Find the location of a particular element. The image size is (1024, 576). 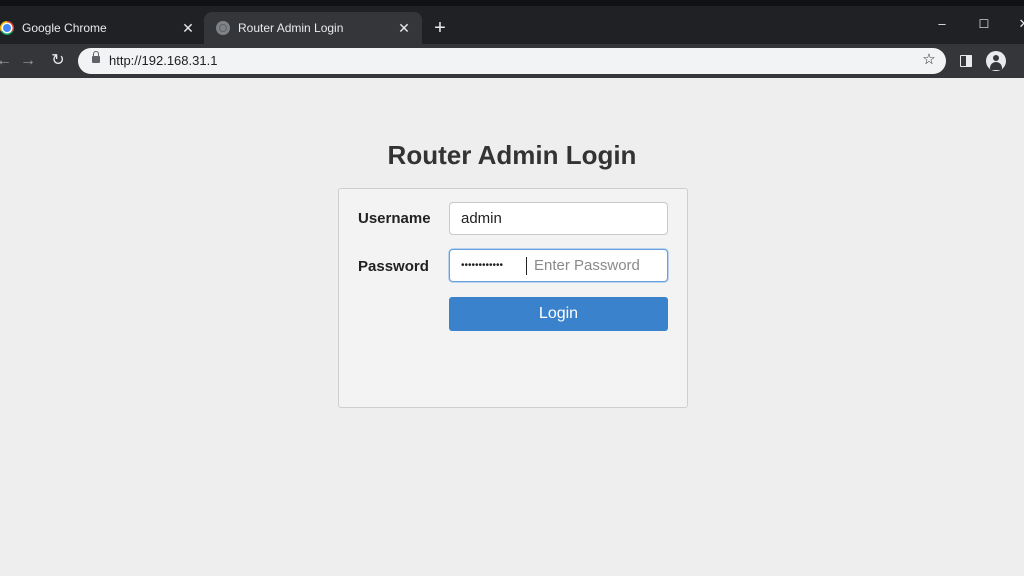

password-label: Password is located at coordinates (393, 266).